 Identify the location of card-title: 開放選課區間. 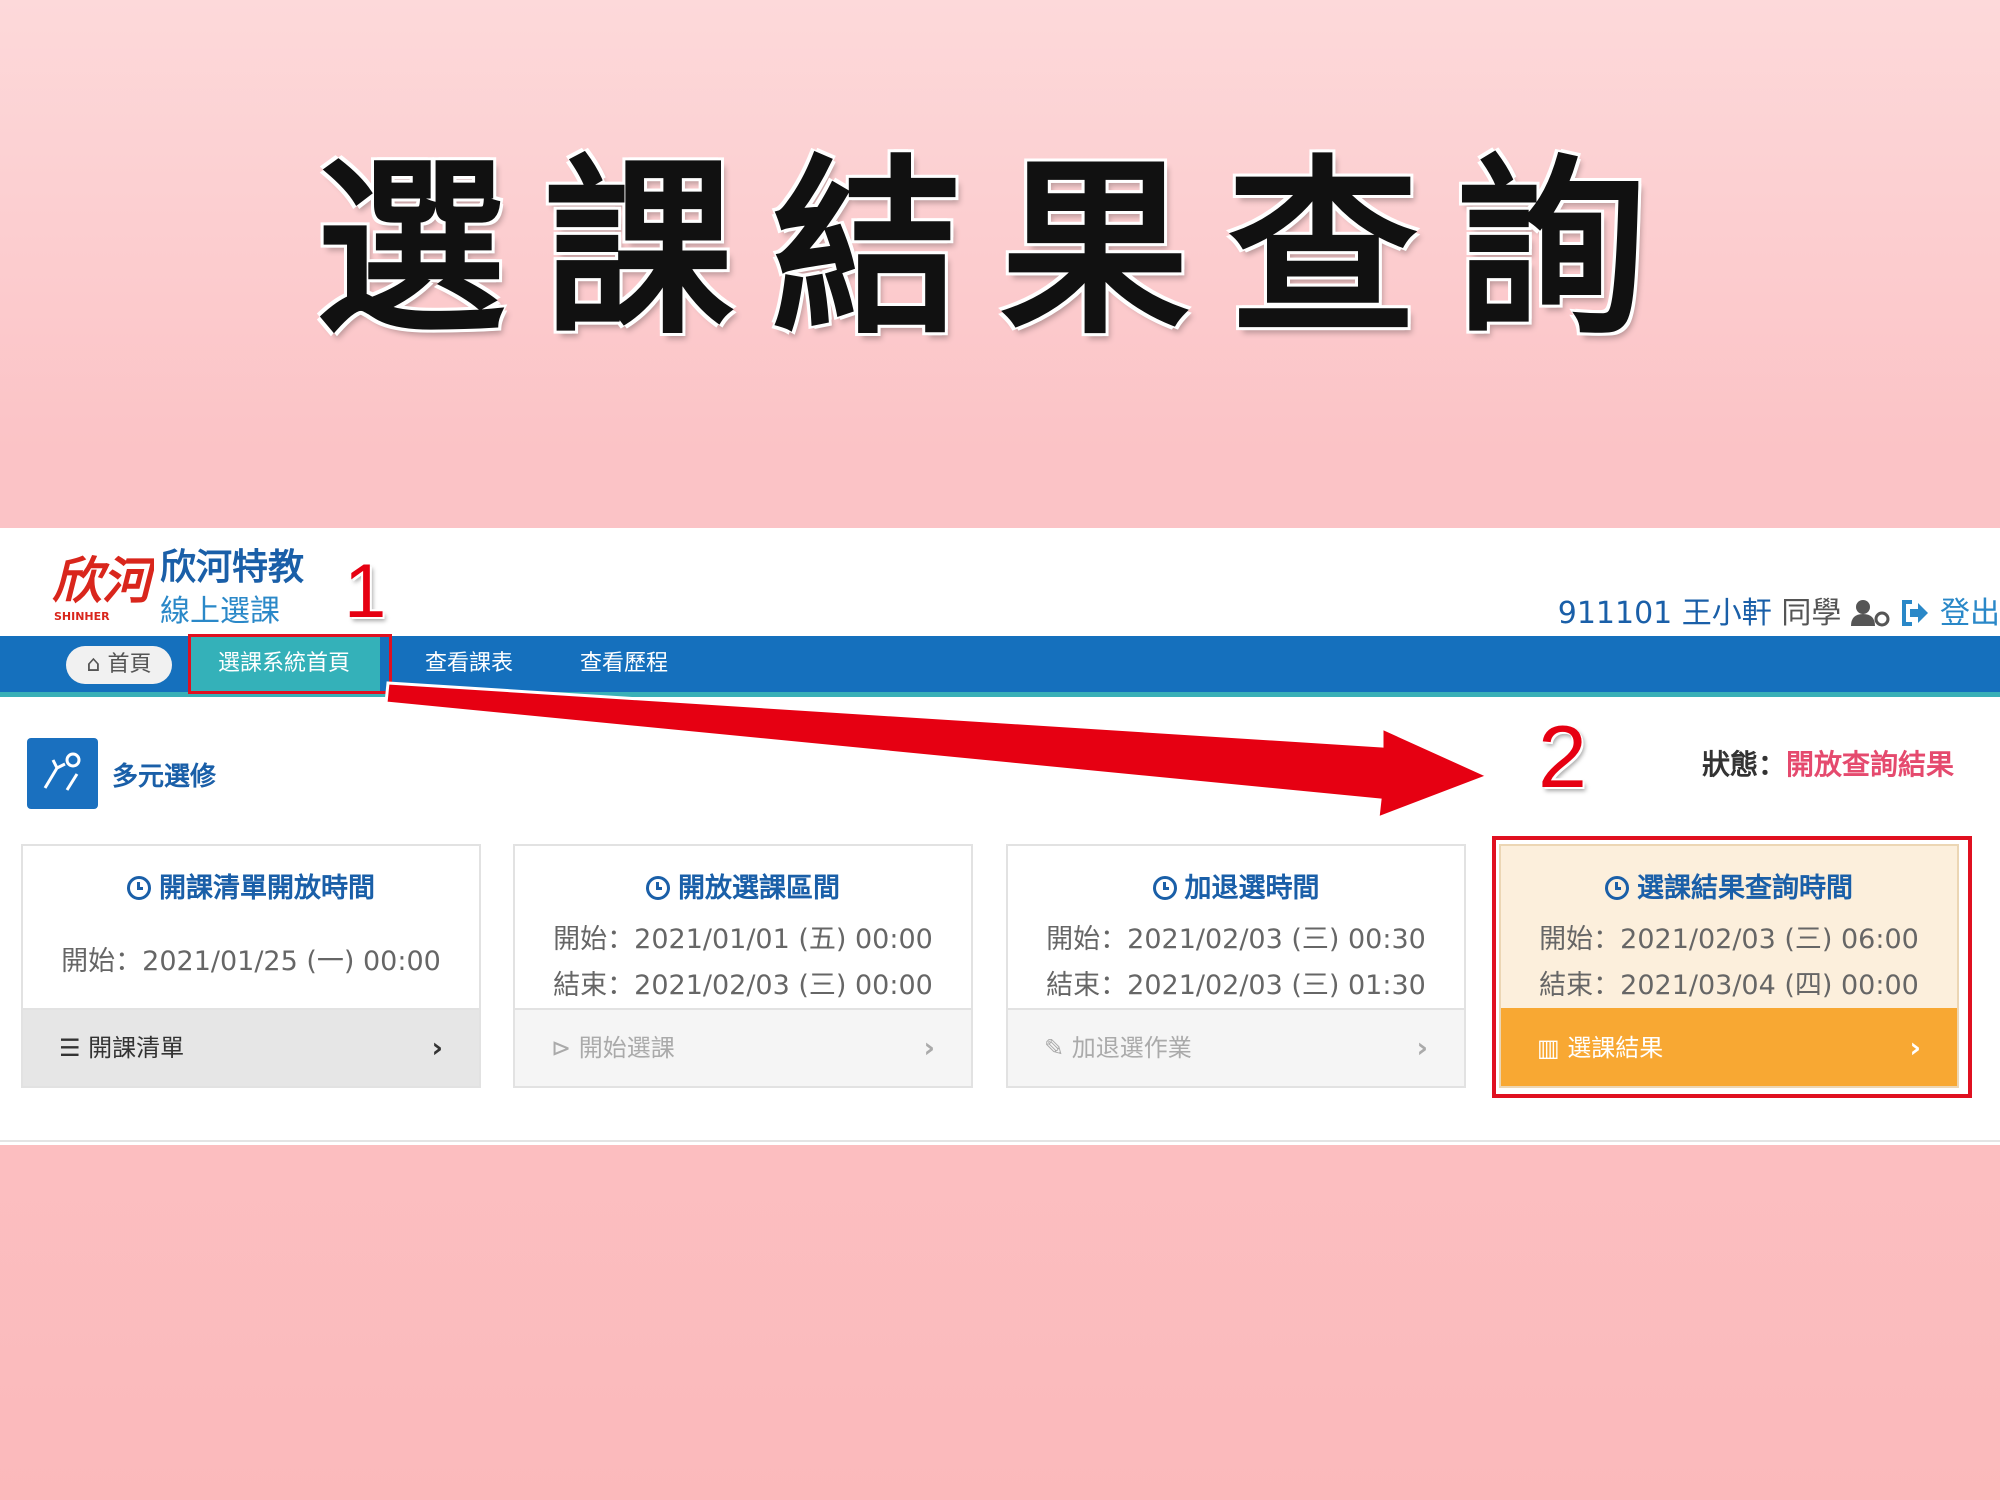
(743, 885).